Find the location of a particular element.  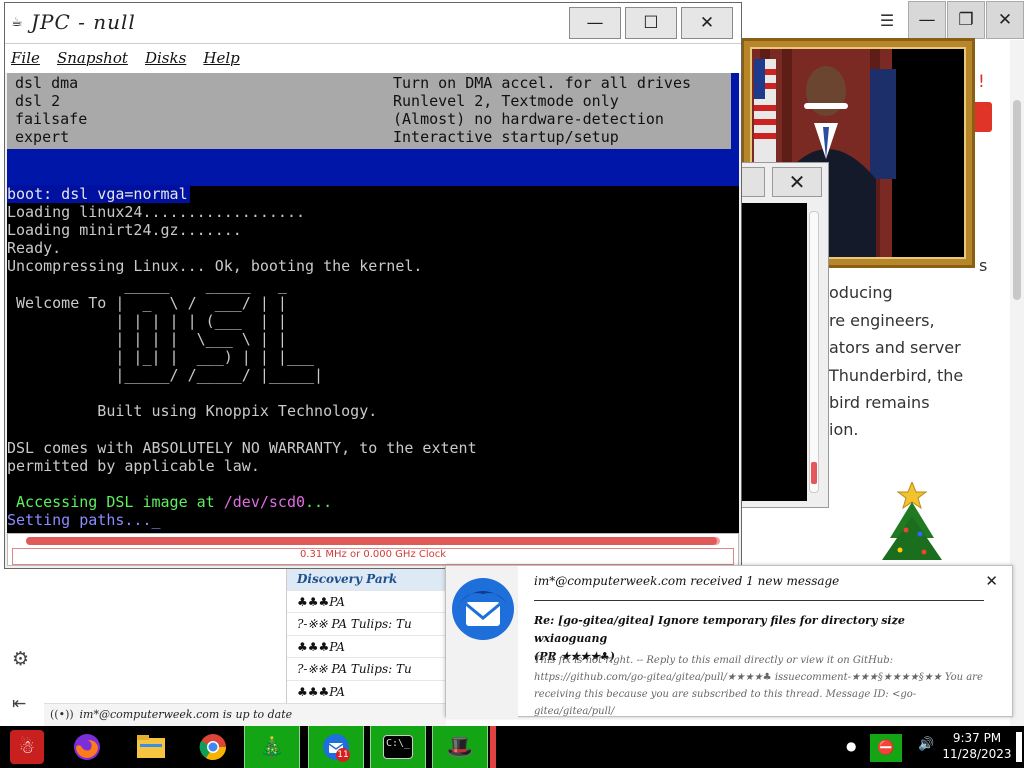

browser-minimize-button: — is located at coordinates (927, 20).